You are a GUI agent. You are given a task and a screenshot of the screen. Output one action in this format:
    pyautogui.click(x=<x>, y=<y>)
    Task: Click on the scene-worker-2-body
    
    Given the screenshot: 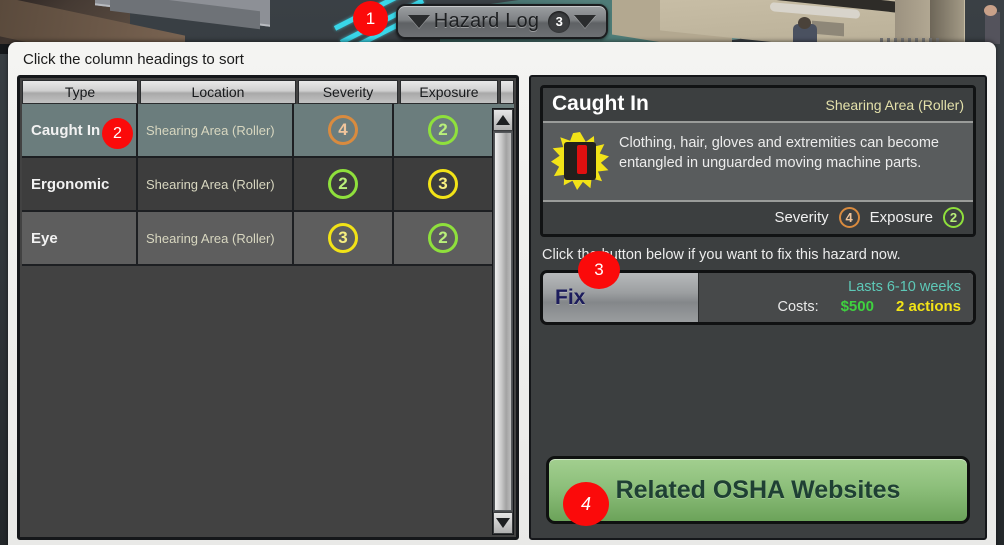 What is the action you would take?
    pyautogui.click(x=992, y=28)
    